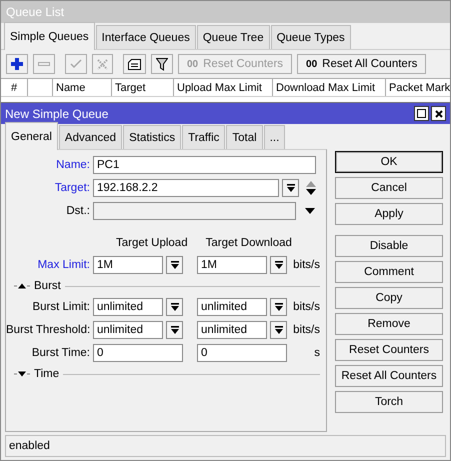 This screenshot has height=461, width=451. What do you see at coordinates (233, 37) in the screenshot?
I see `tab: Queue Tree` at bounding box center [233, 37].